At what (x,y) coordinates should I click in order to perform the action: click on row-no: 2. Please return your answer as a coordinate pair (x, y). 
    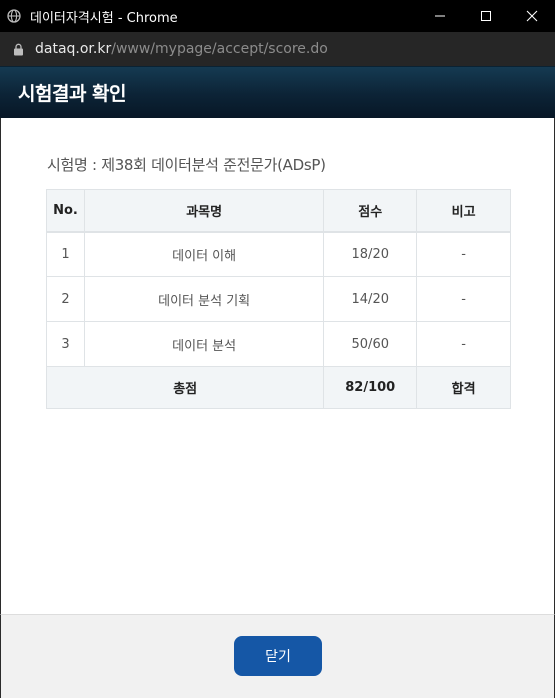
    Looking at the image, I should click on (65, 299).